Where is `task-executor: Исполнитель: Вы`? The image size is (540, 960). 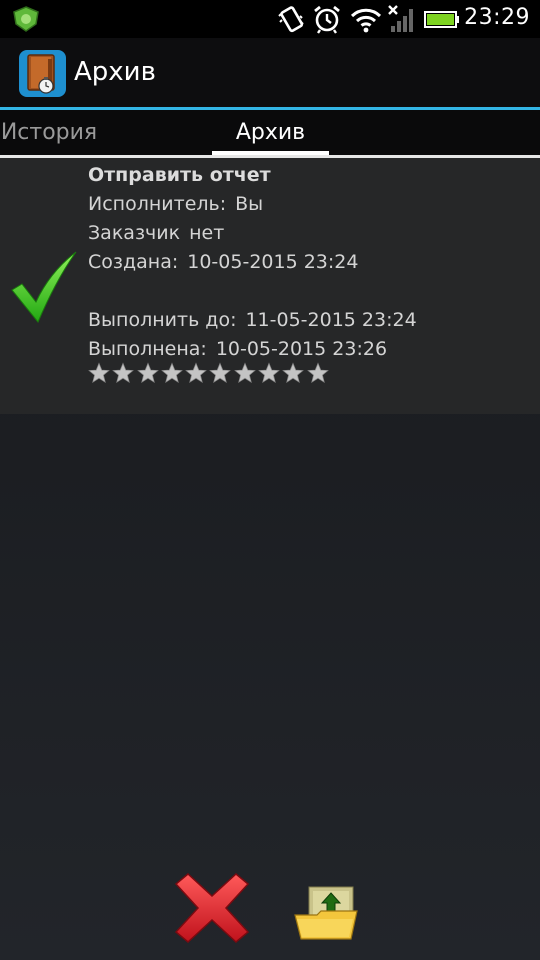 task-executor: Исполнитель: Вы is located at coordinates (175, 204).